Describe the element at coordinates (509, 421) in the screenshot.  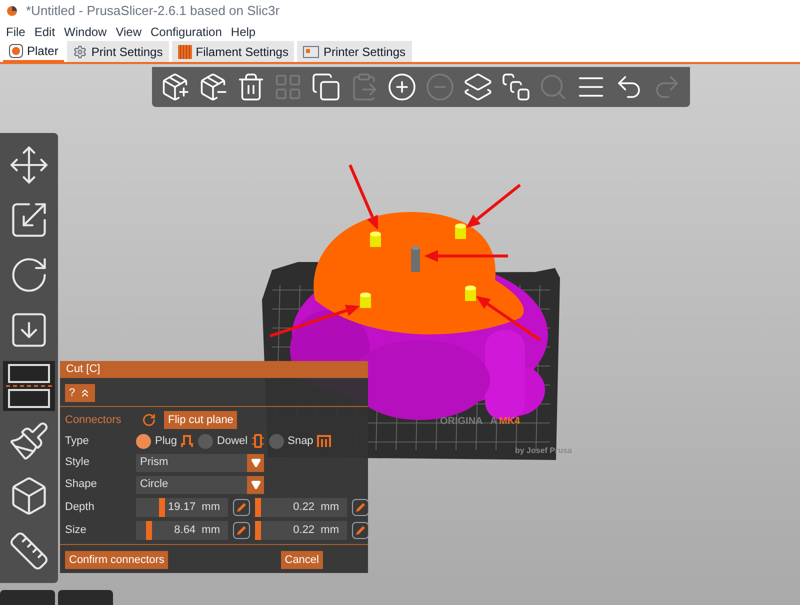
I see `bed-label: MK4` at that location.